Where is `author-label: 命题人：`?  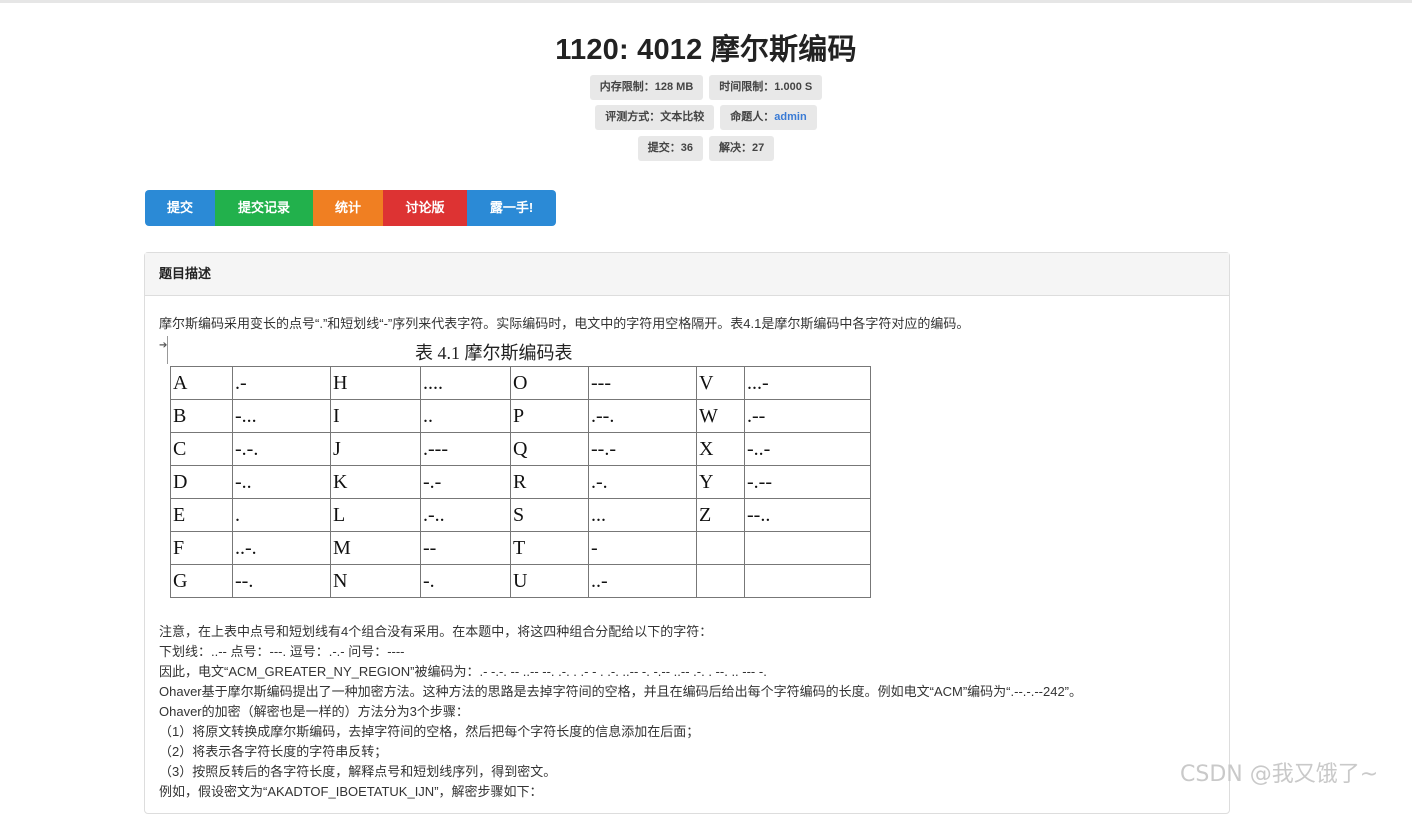 author-label: 命题人： is located at coordinates (752, 117).